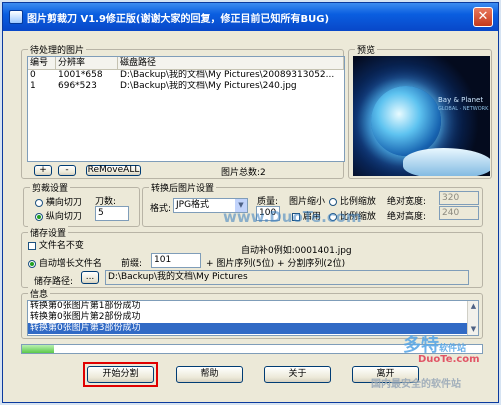 Image resolution: width=501 pixels, height=405 pixels. What do you see at coordinates (407, 217) in the screenshot?
I see `abs-height-label: 绝对高度:` at bounding box center [407, 217].